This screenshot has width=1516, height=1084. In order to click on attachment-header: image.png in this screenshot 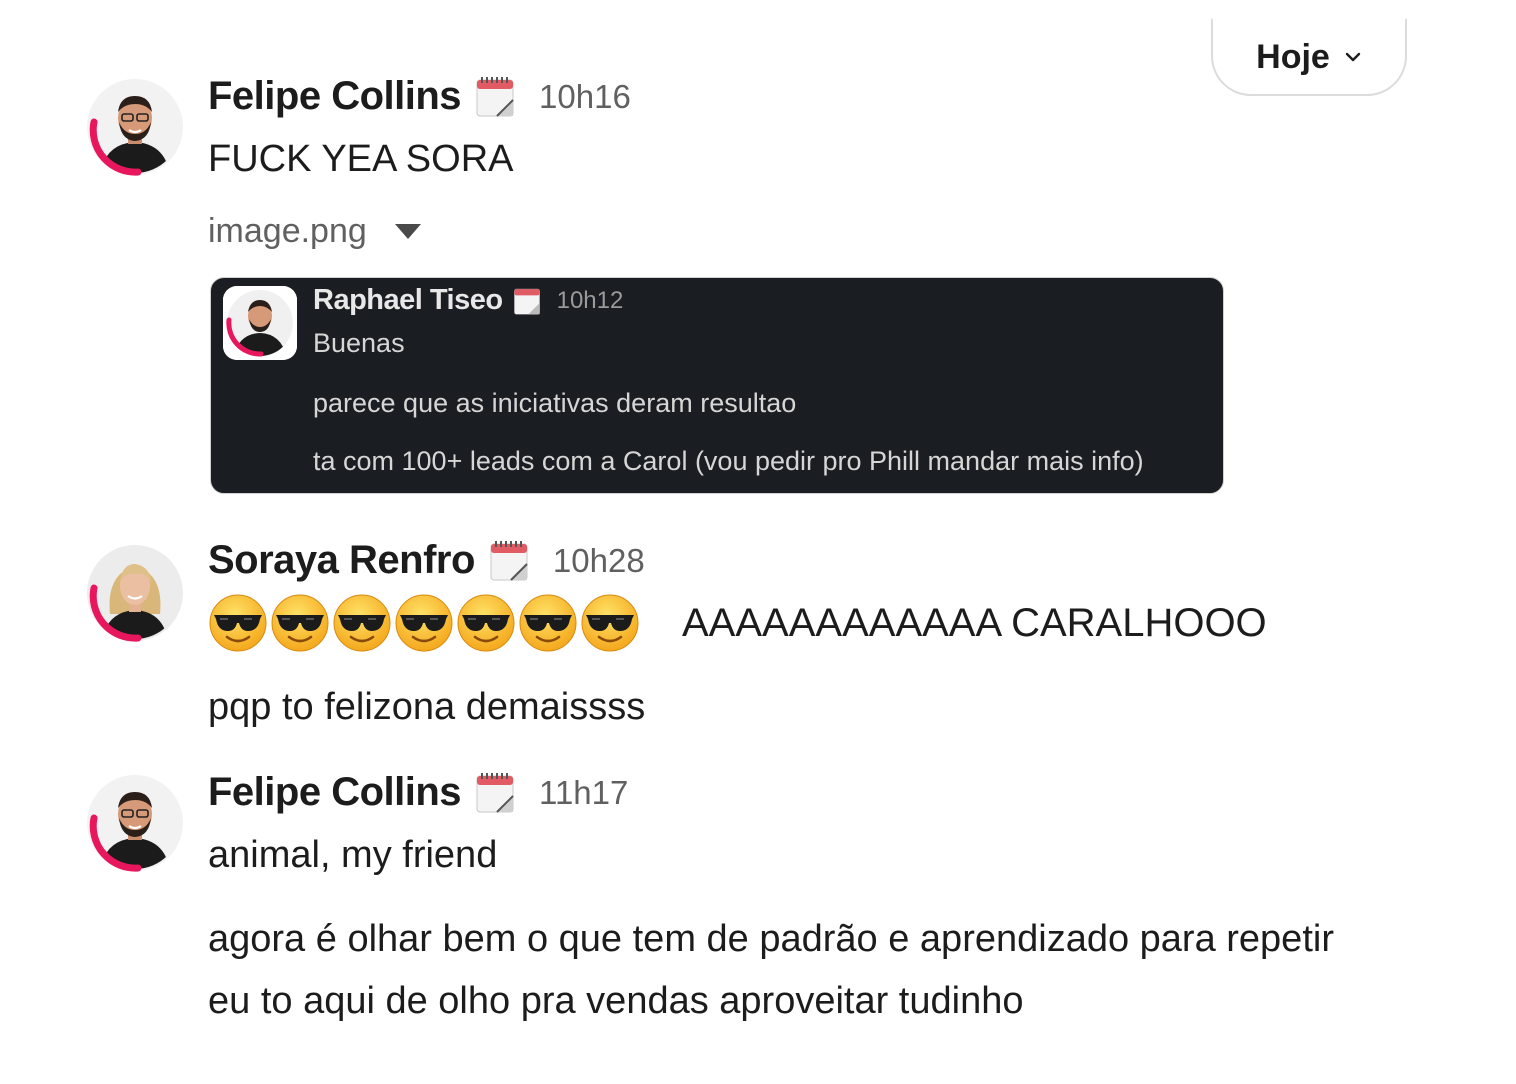, I will do `click(314, 231)`.